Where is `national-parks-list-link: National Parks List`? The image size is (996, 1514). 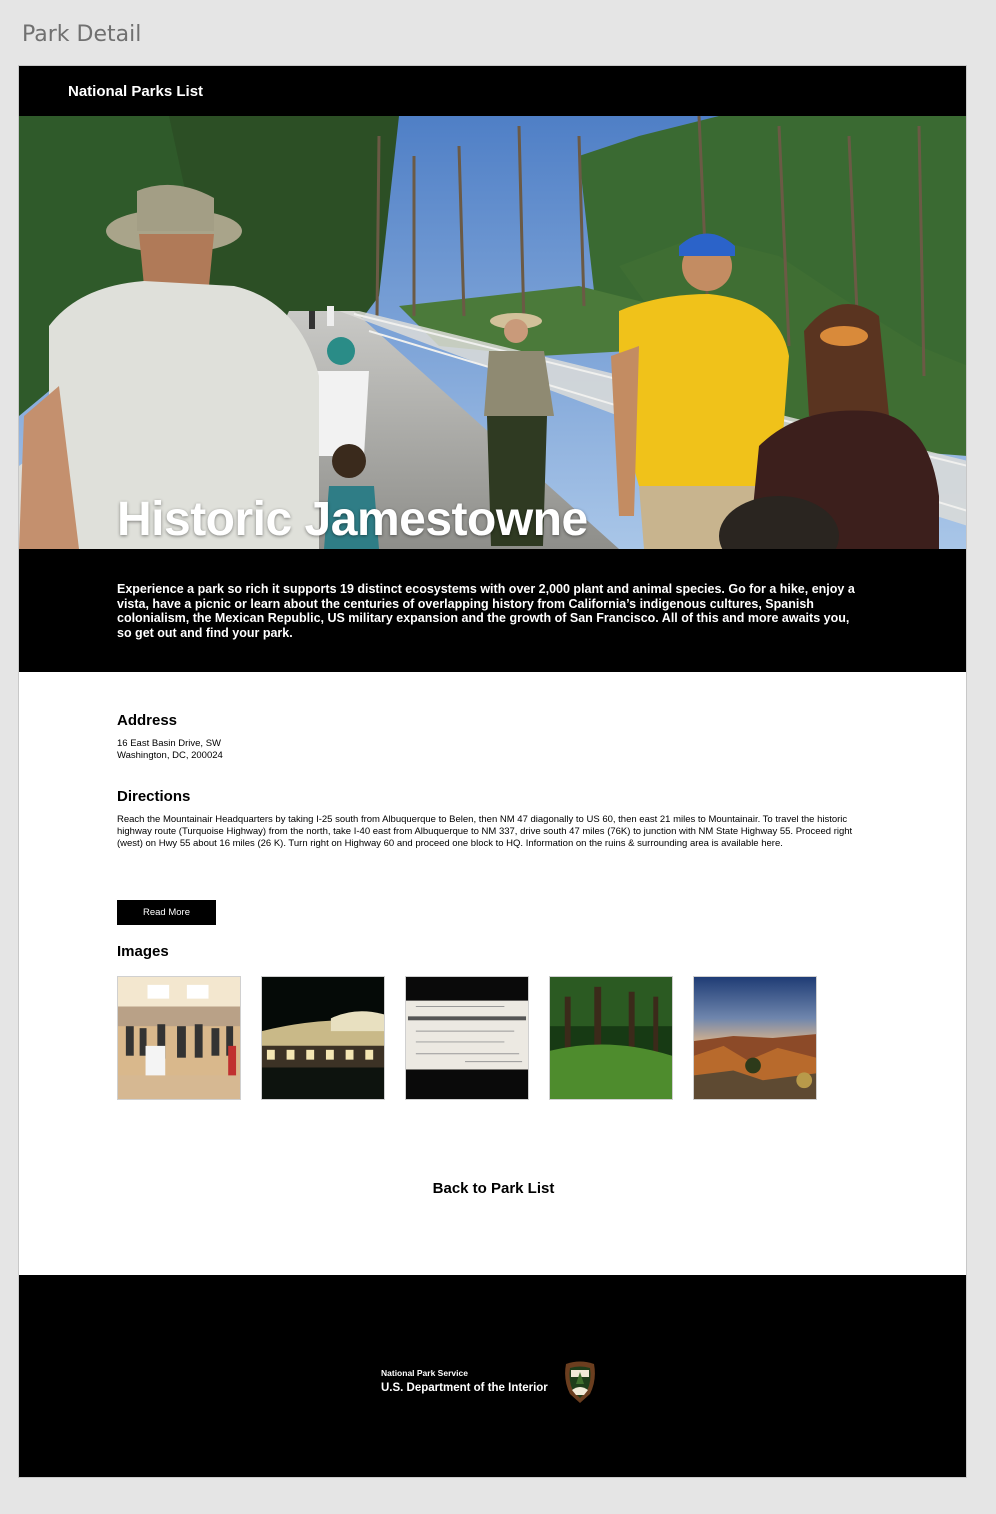
national-parks-list-link: National Parks List is located at coordinates (135, 91).